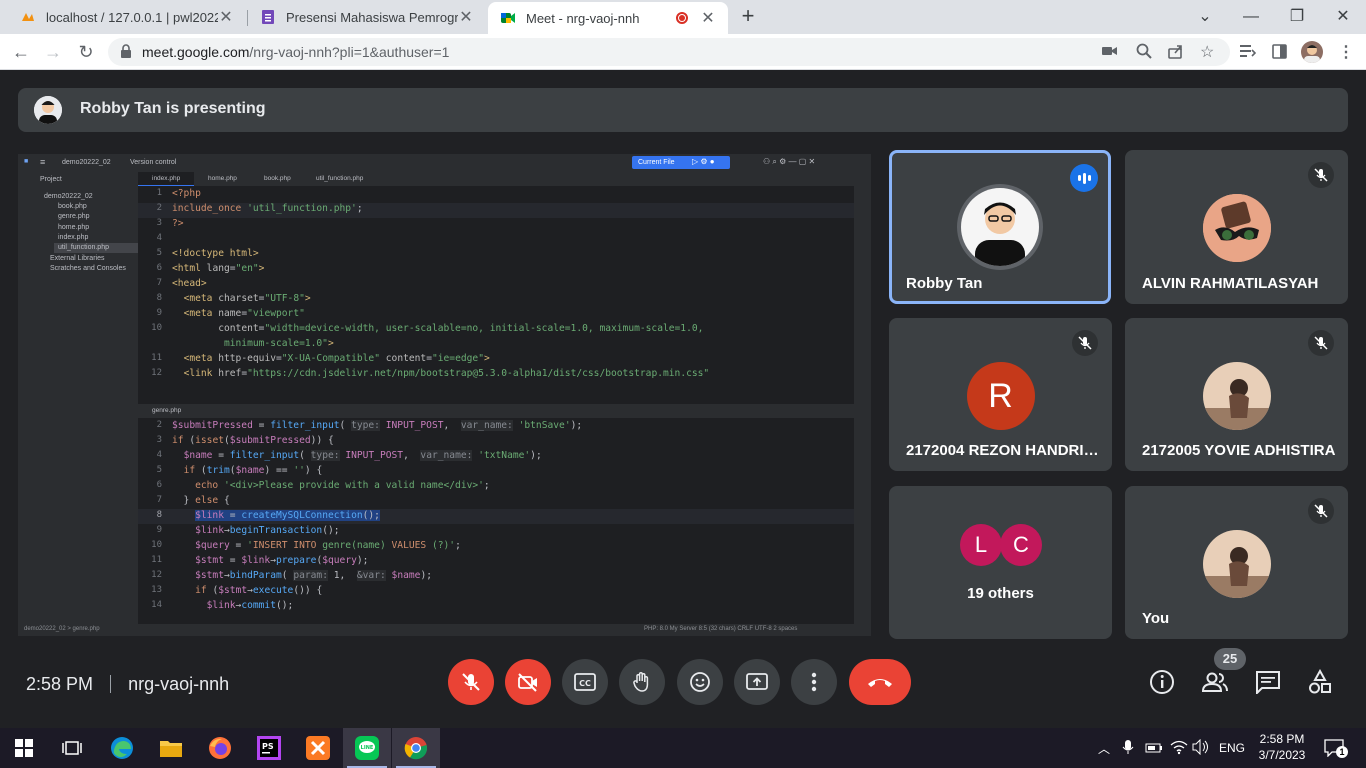 The width and height of the screenshot is (1366, 768). Describe the element at coordinates (68, 196) in the screenshot. I see `tree-item: demo20222_02` at that location.